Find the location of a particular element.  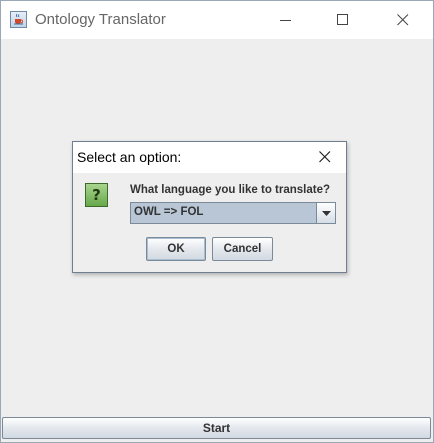

minimize-button is located at coordinates (286, 20).